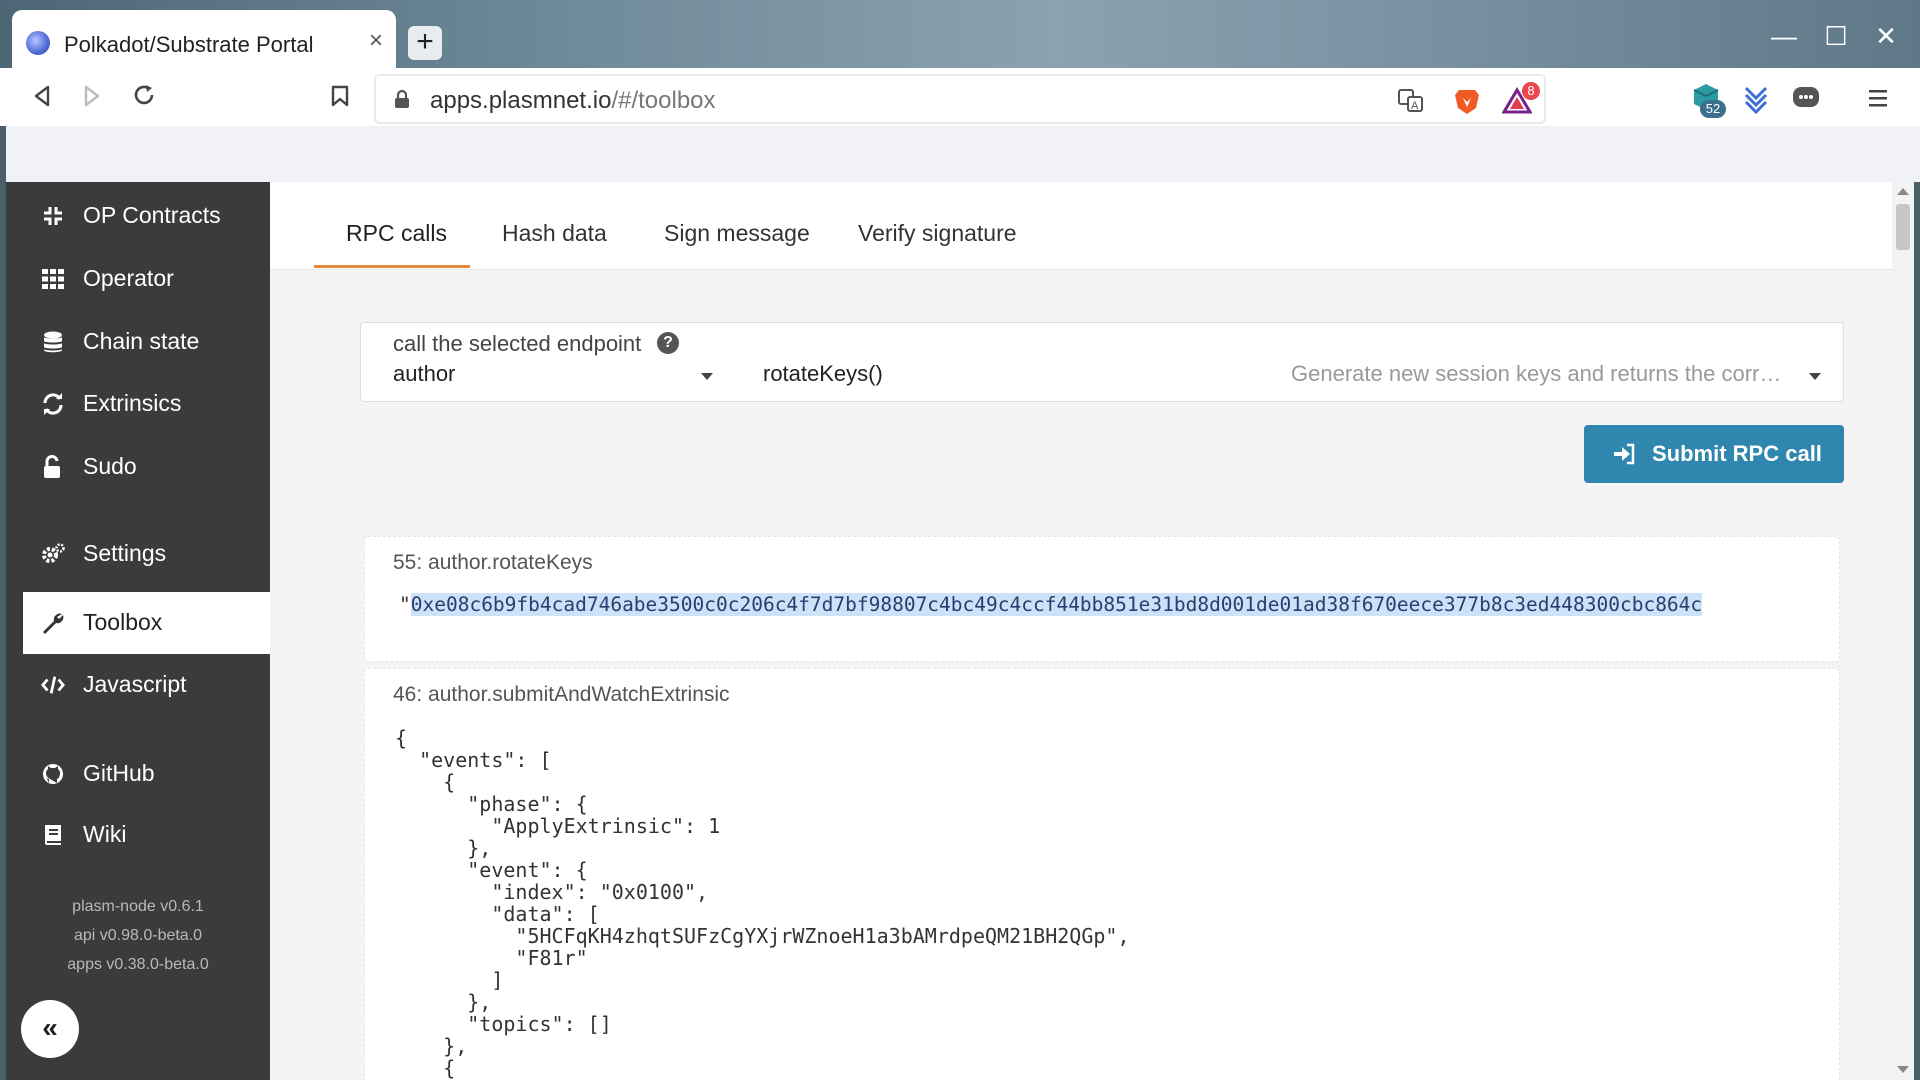 The width and height of the screenshot is (1920, 1080). I want to click on browser-titlebar: Polkadot/Substrate Portal × + — ☐ ✕, so click(960, 36).